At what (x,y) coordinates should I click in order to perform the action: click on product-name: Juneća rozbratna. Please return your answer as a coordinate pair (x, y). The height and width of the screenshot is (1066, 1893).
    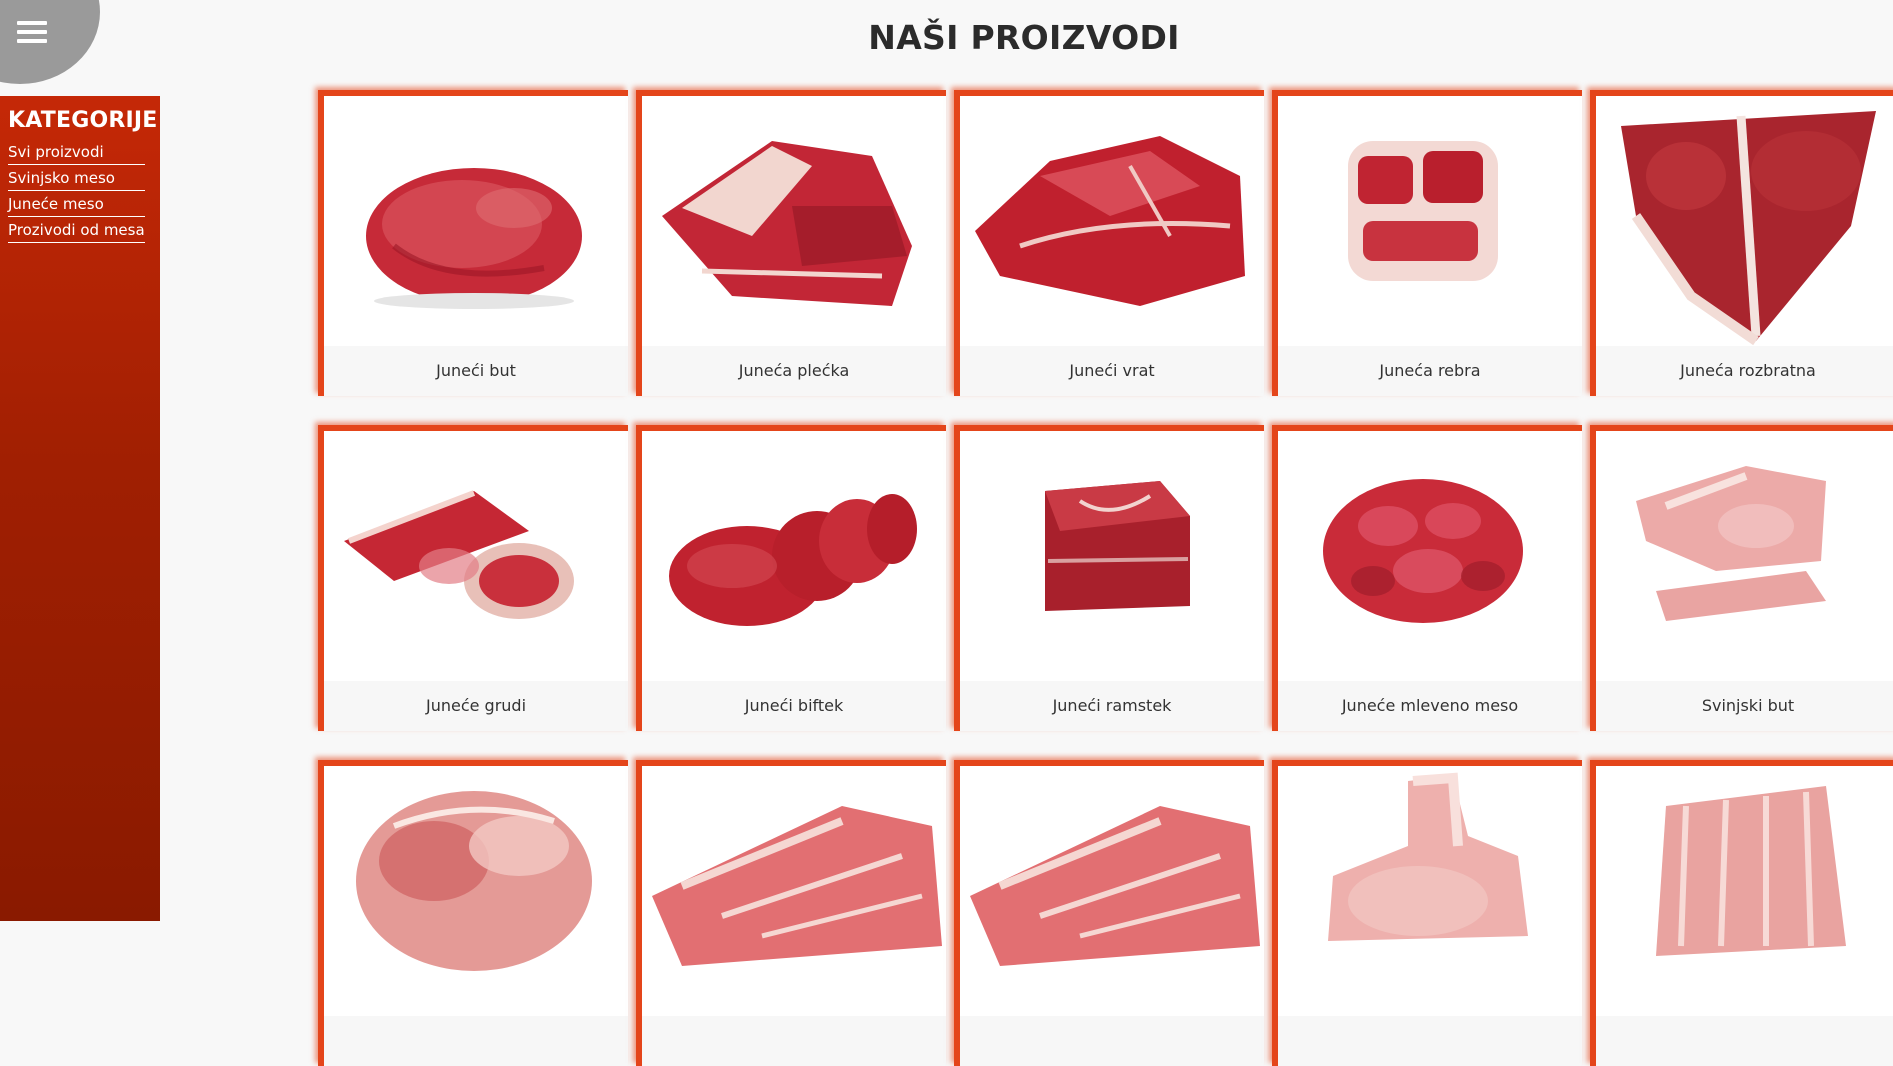
    Looking at the image, I should click on (1744, 371).